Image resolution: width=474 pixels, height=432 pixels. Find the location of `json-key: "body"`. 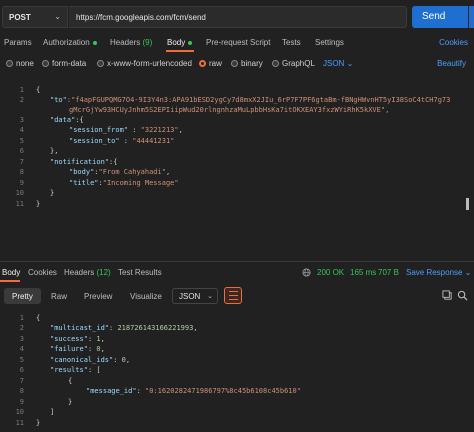

json-key: "body" is located at coordinates (82, 172).